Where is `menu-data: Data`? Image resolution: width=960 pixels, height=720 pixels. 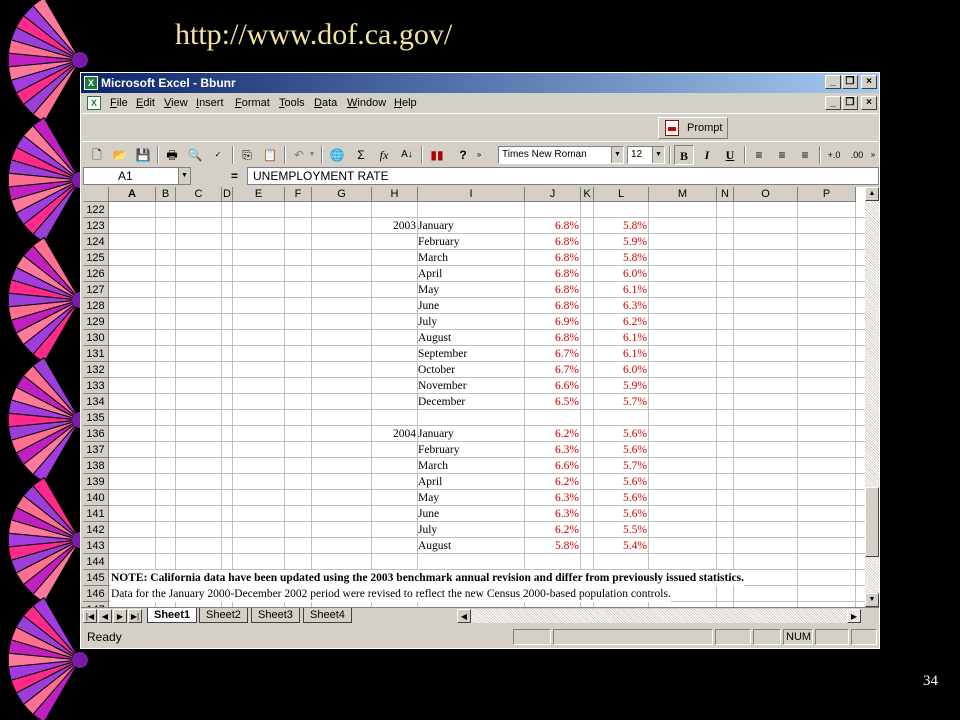 menu-data: Data is located at coordinates (325, 103).